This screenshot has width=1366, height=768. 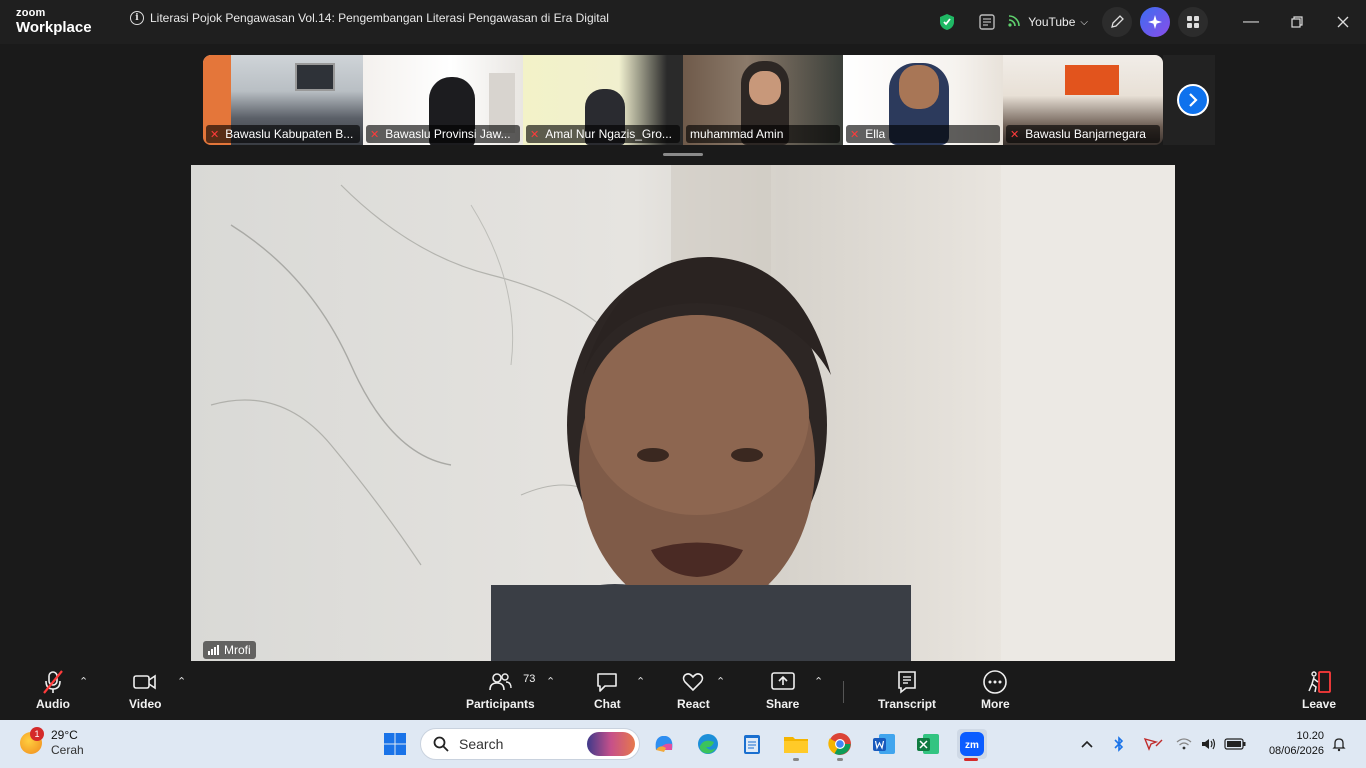 I want to click on zoom-logo: zoom Workplace, so click(x=54, y=21).